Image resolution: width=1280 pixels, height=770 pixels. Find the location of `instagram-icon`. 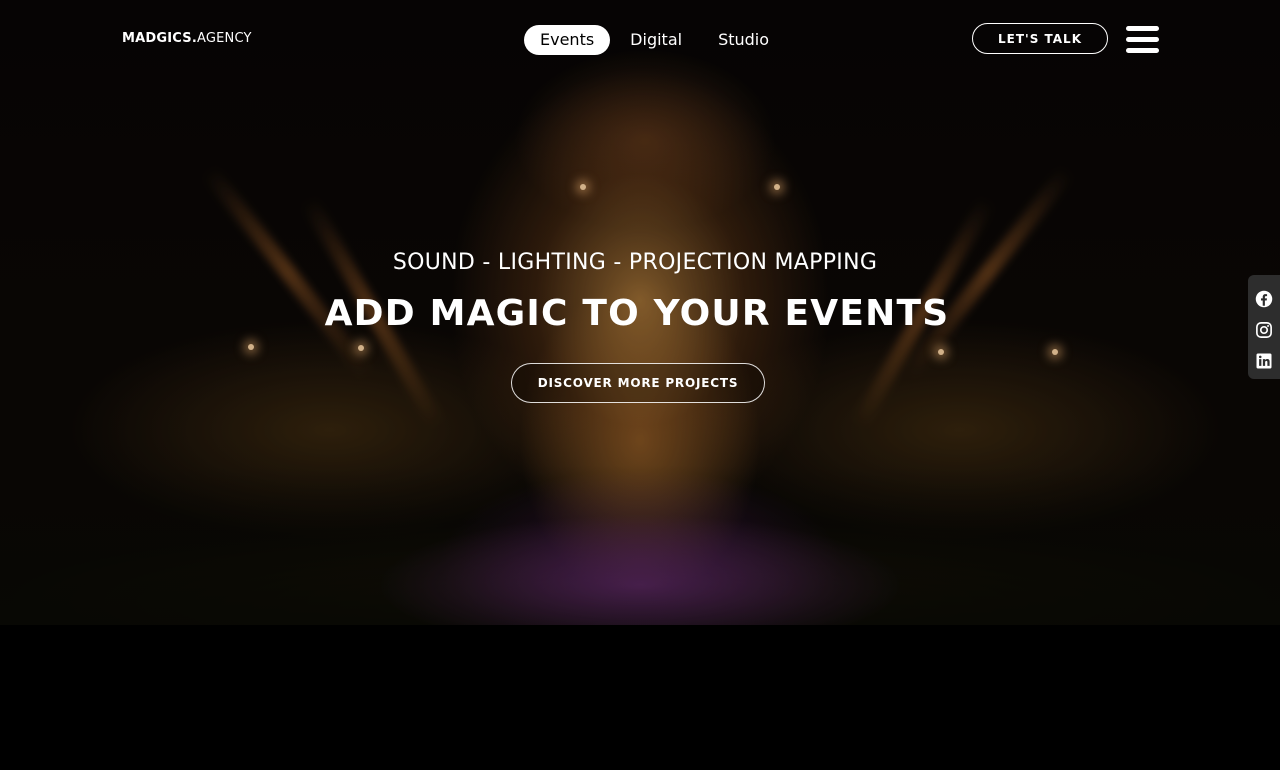

instagram-icon is located at coordinates (1264, 330).